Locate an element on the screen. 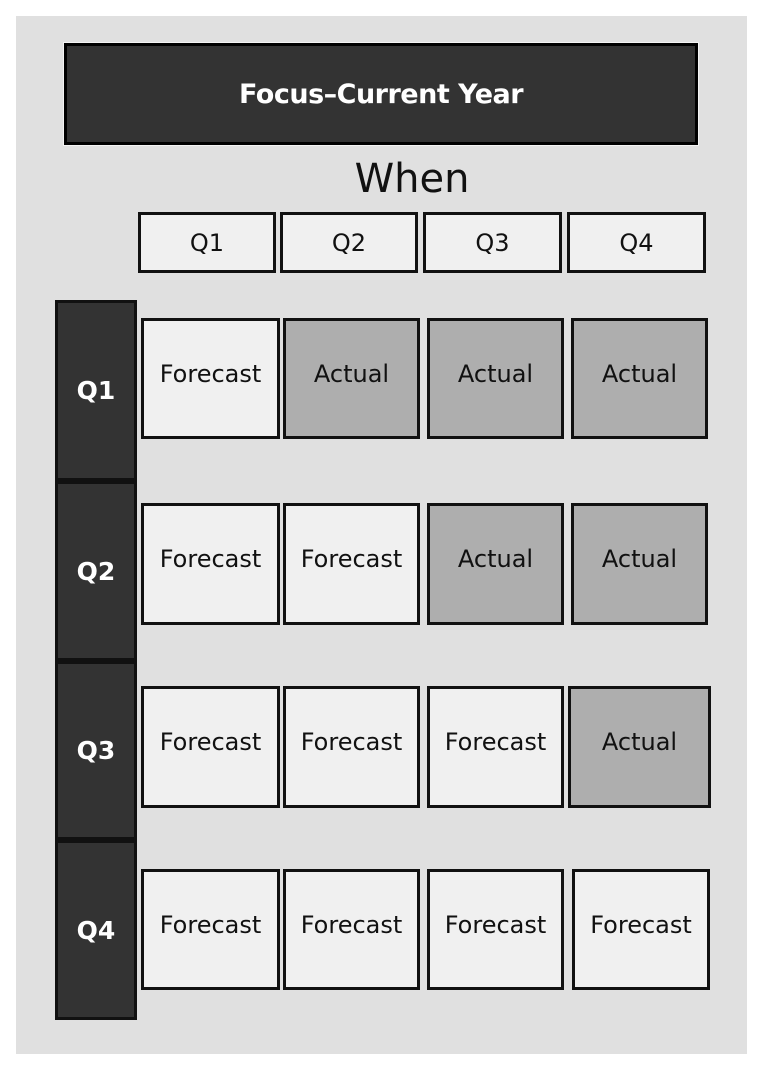  row-label-q1: Q1 is located at coordinates (96, 390).